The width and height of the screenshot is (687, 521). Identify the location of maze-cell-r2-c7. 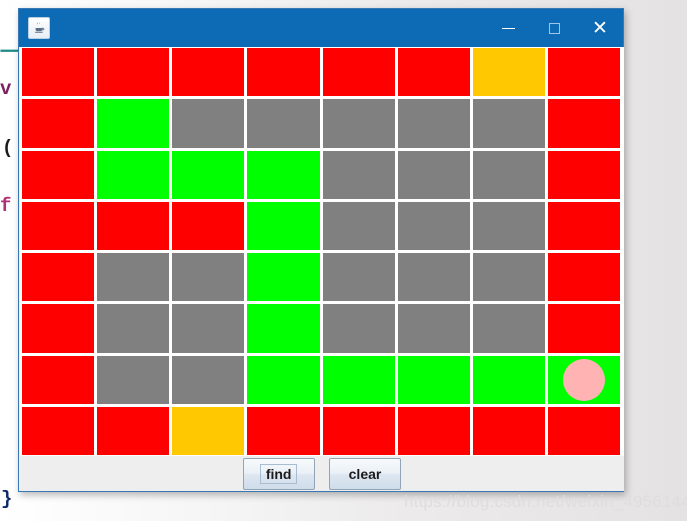
(583, 174).